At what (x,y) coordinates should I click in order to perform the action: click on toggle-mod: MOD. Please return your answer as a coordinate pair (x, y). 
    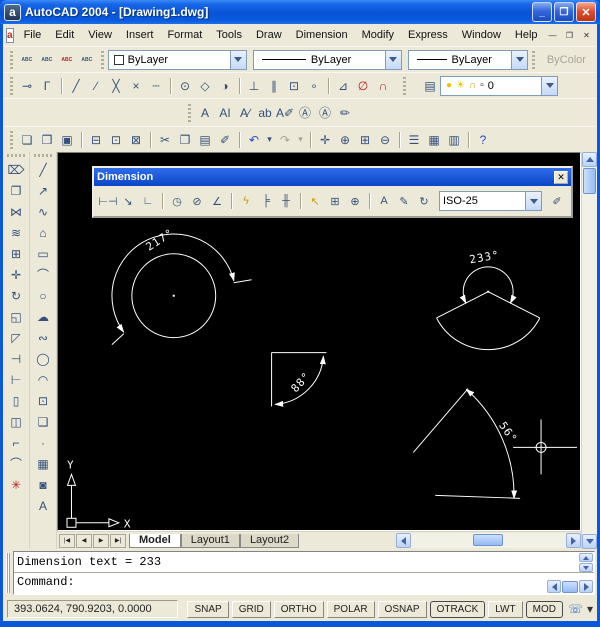
    Looking at the image, I should click on (544, 609).